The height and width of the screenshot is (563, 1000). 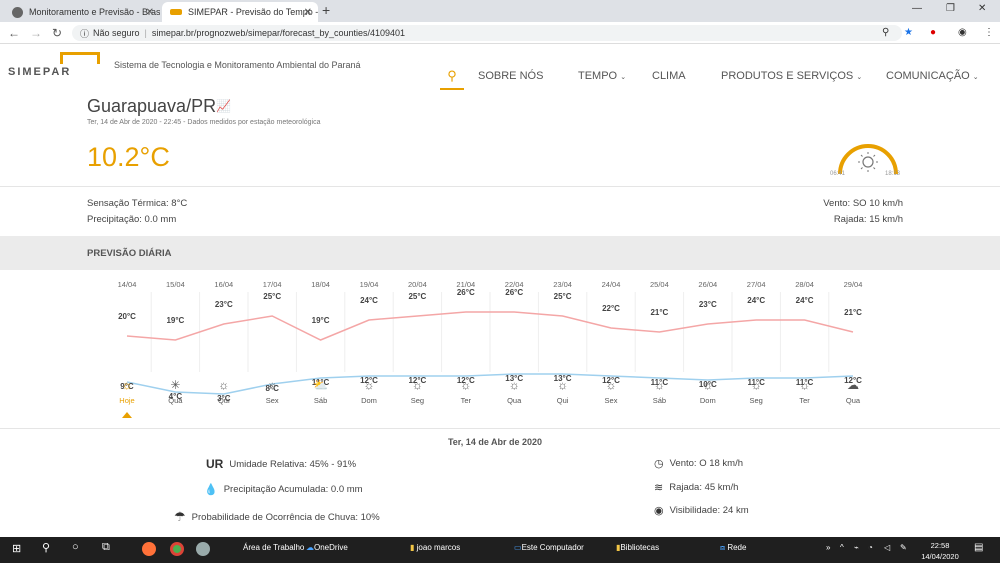 What do you see at coordinates (885, 32) in the screenshot?
I see `zoom-icon: ⚲` at bounding box center [885, 32].